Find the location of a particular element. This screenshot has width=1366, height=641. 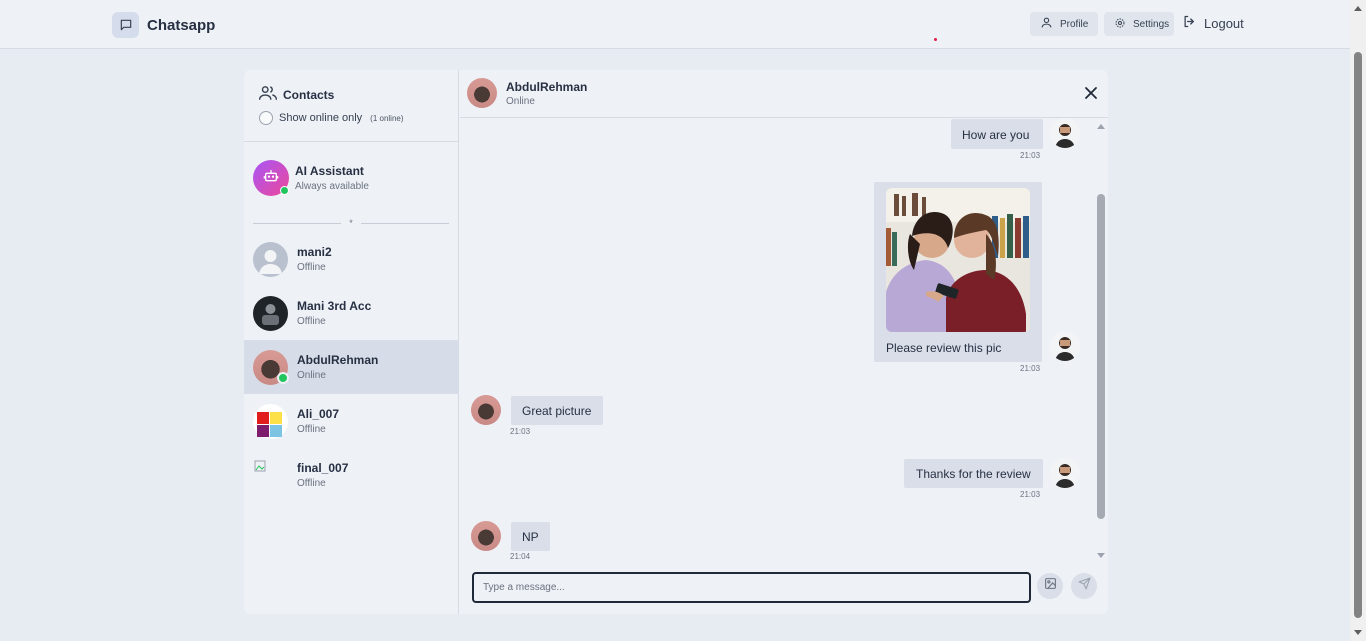

users-icon is located at coordinates (268, 94).